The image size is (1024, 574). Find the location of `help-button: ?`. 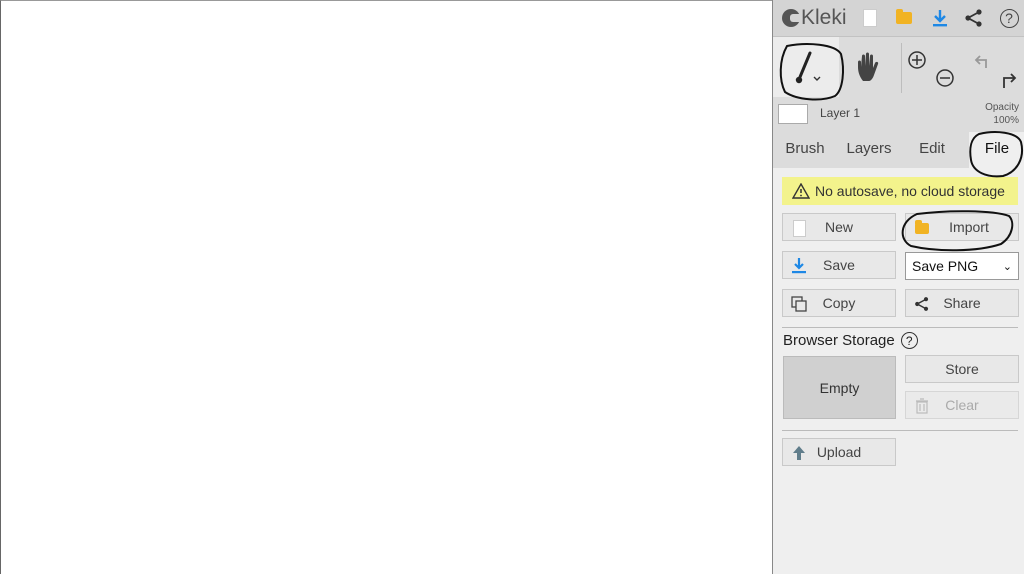

help-button: ? is located at coordinates (1009, 18).